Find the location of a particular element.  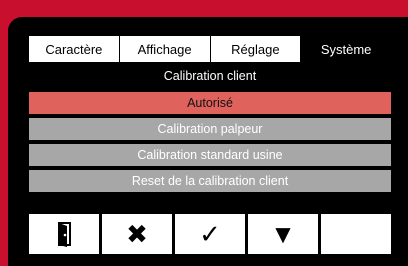

confirm-button: ✓ is located at coordinates (210, 234).